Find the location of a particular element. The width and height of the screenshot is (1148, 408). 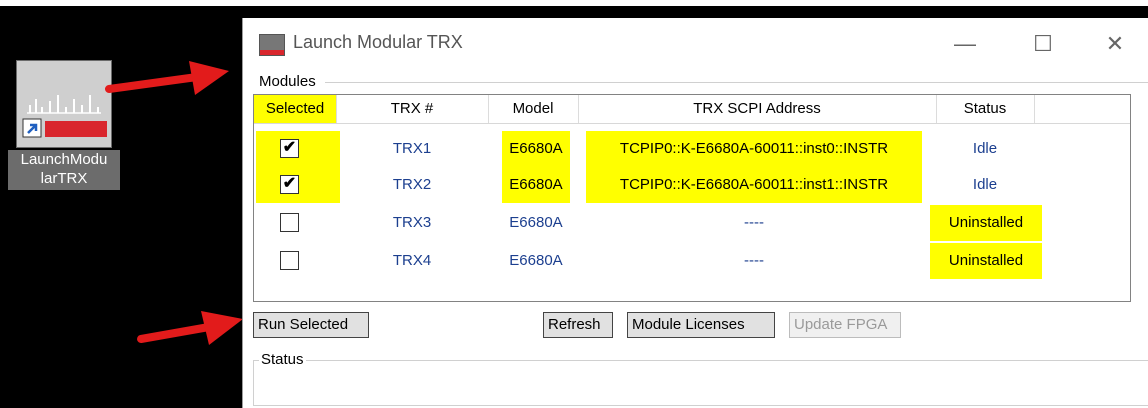

header-selected: Selected is located at coordinates (295, 109).